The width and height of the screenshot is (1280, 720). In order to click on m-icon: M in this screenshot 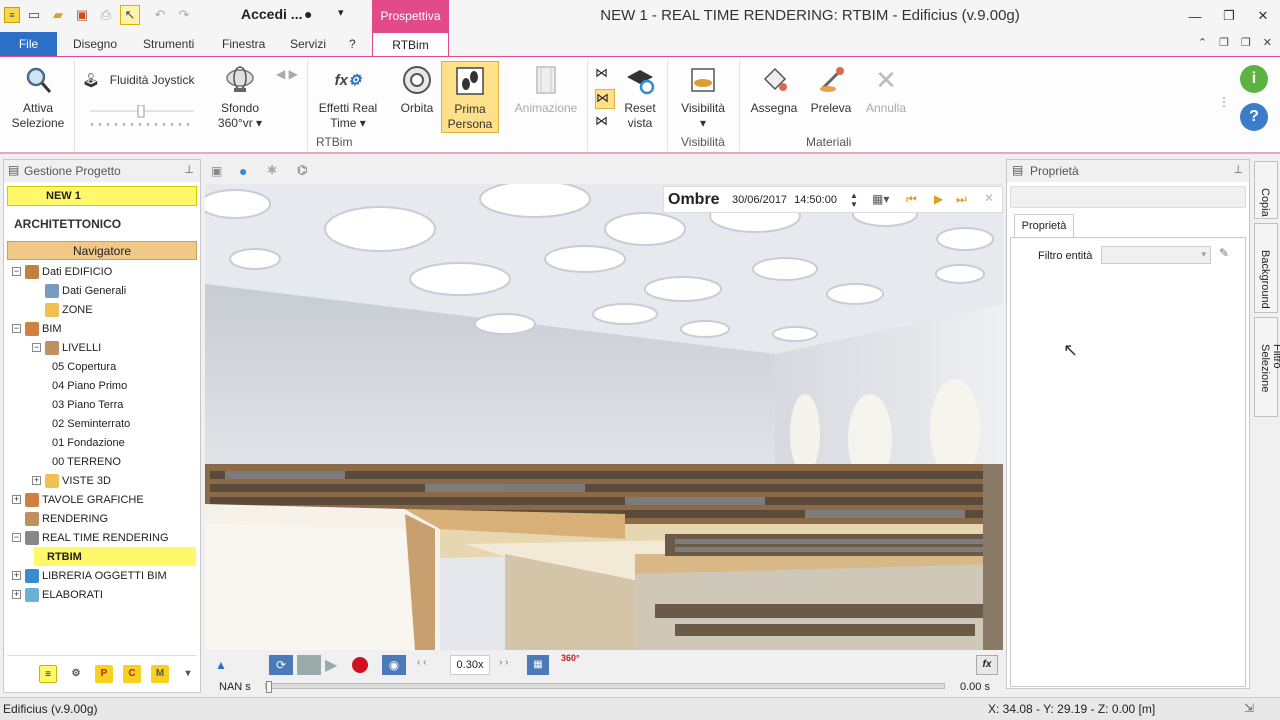, I will do `click(160, 674)`.